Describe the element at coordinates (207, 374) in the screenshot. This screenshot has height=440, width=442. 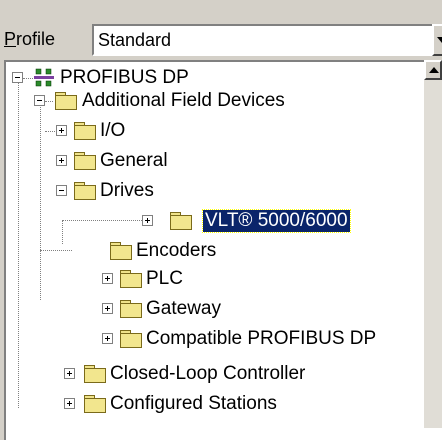
I see `tree-node-closed-loop-controller: Closed-Loop Controller` at that location.